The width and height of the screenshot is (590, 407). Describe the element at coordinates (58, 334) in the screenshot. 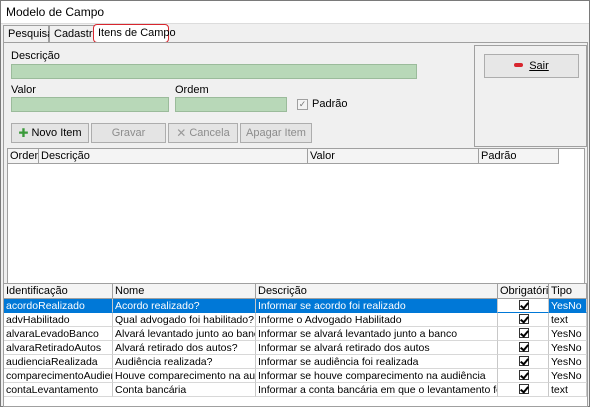

I see `cell-identificacao: alvaraLevadoBanco` at that location.